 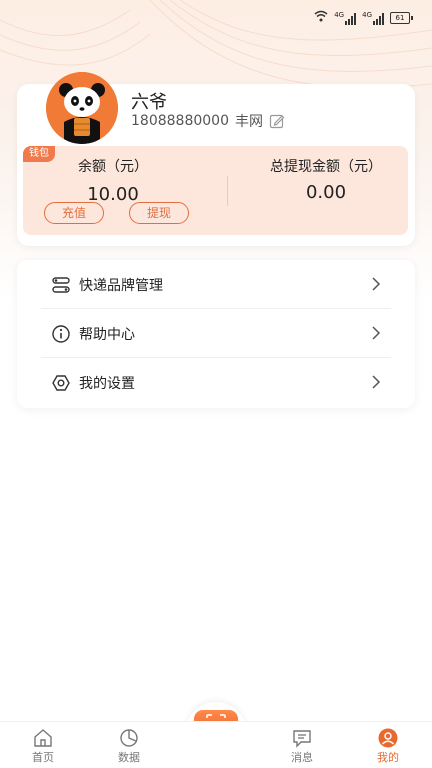 What do you see at coordinates (321, 17) in the screenshot?
I see `wifi-icon` at bounding box center [321, 17].